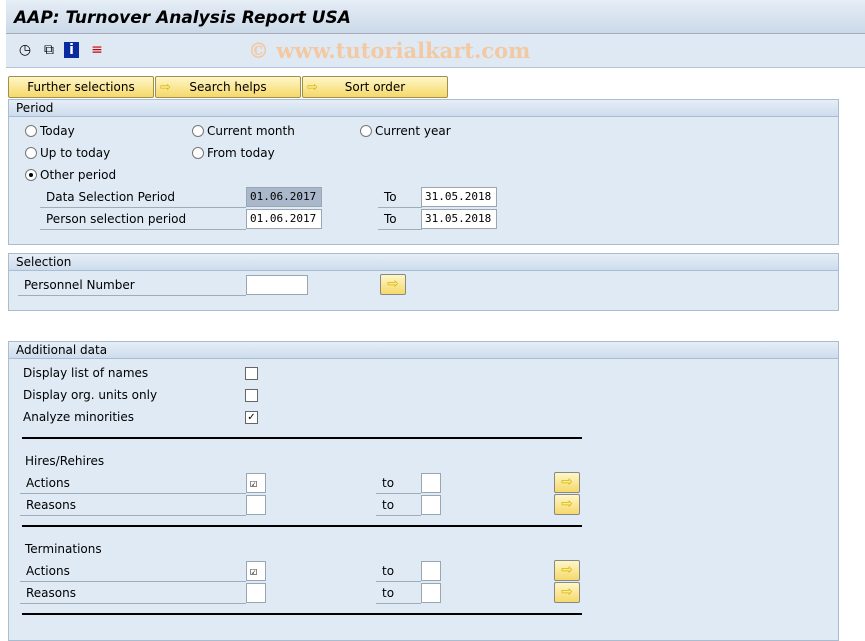 The image size is (865, 641). Describe the element at coordinates (284, 197) in the screenshot. I see `data-selection-from-input: 01.06.2017` at that location.